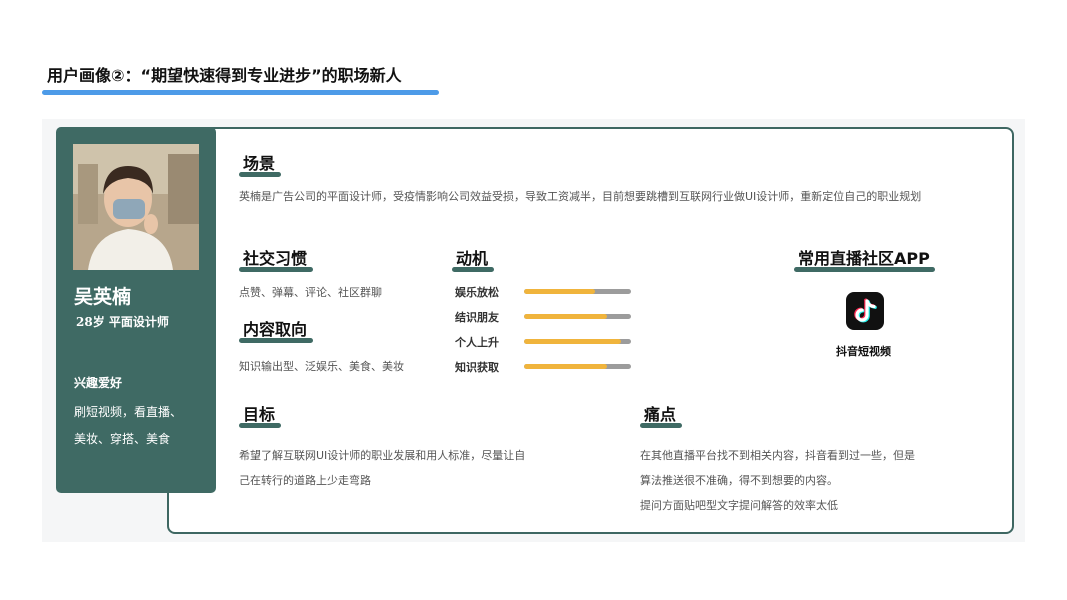 The height and width of the screenshot is (600, 1067). I want to click on persona-name: 吴英楠, so click(103, 297).